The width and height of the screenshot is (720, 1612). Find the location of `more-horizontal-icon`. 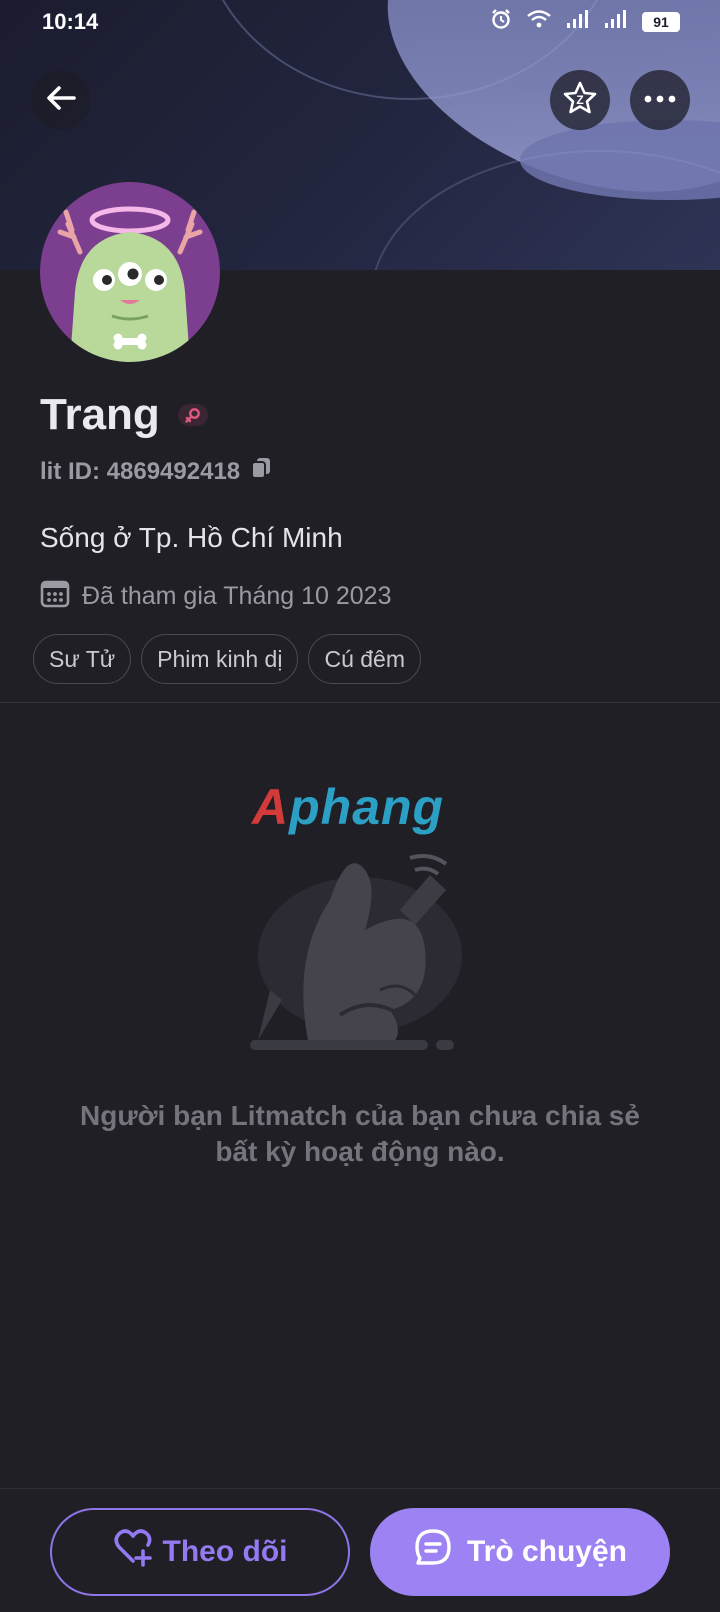

more-horizontal-icon is located at coordinates (660, 100).